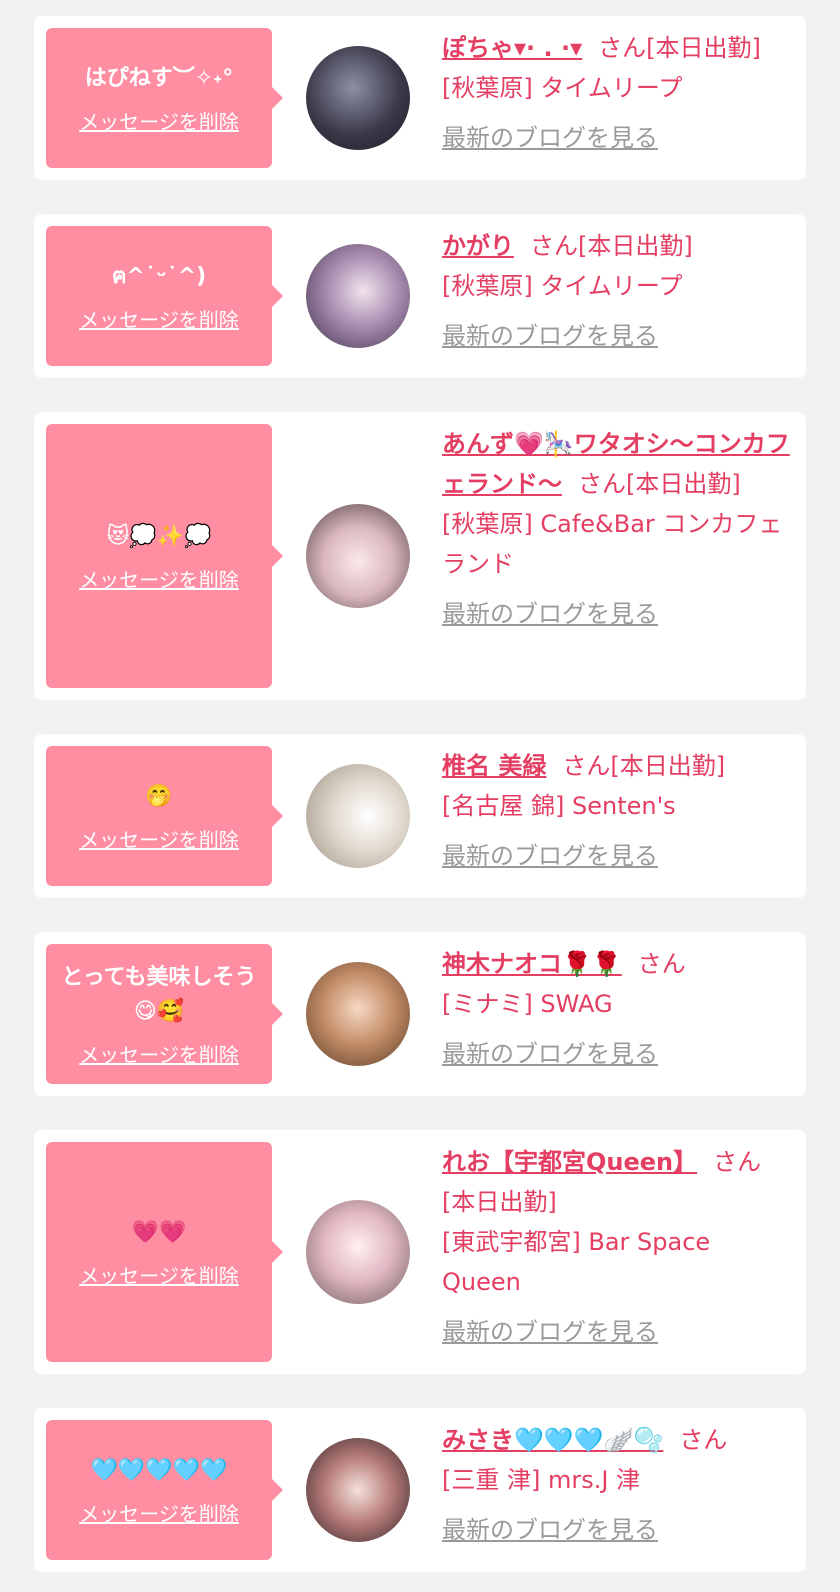 This screenshot has width=840, height=1592. I want to click on message-text: 🤭, so click(159, 796).